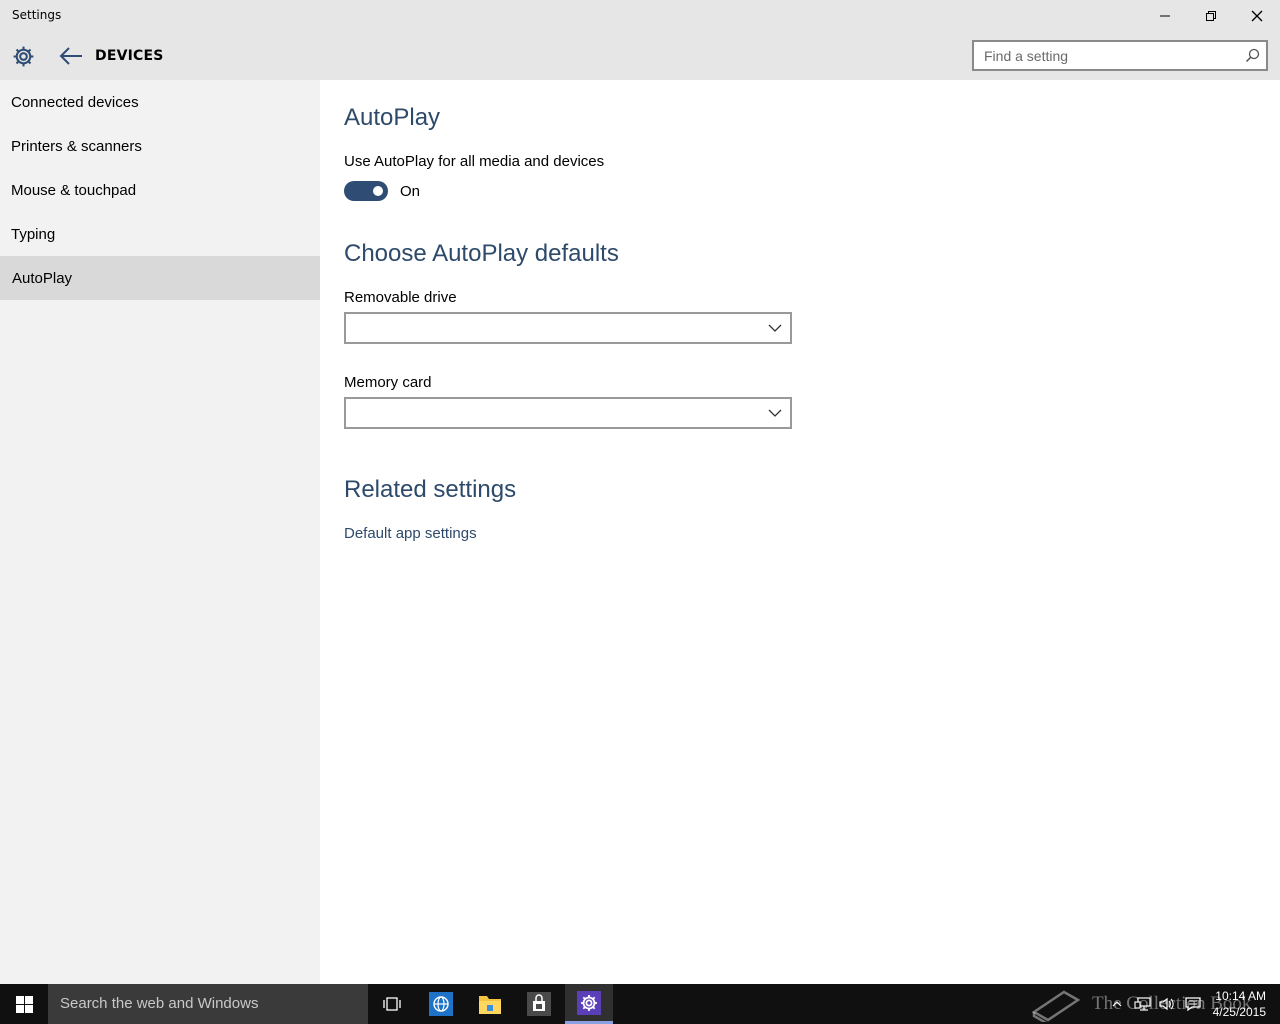 The width and height of the screenshot is (1280, 1024). Describe the element at coordinates (160, 146) in the screenshot. I see `sidebar-item-printers-scanners: Printers & scanners` at that location.